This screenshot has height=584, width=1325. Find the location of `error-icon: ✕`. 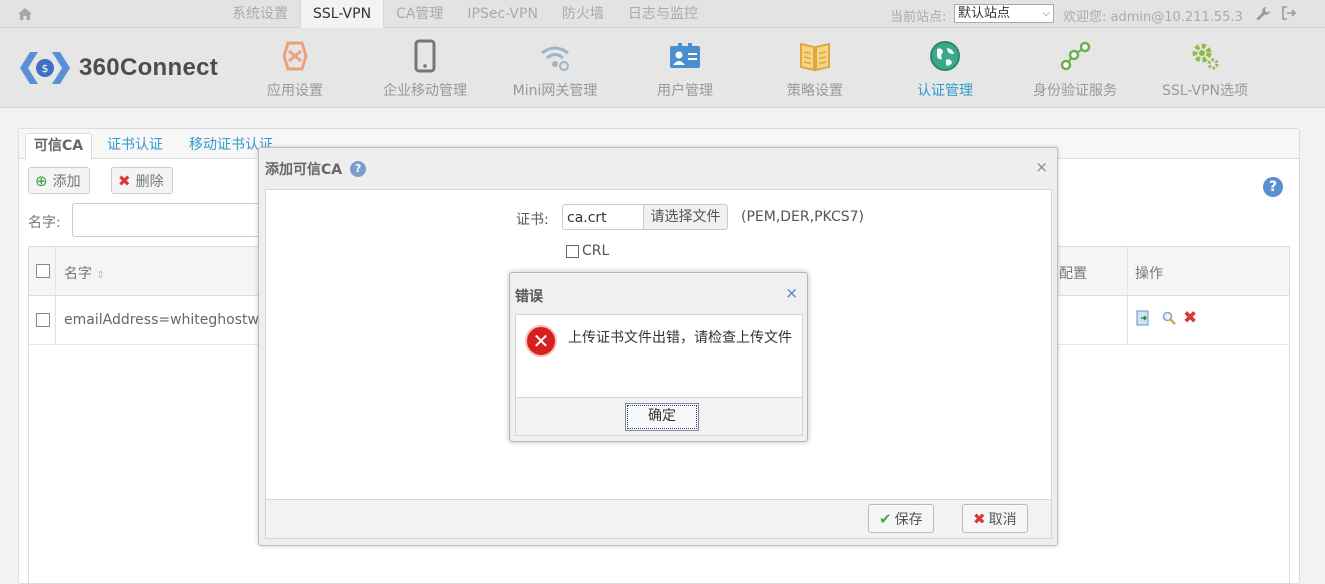

error-icon: ✕ is located at coordinates (541, 341).